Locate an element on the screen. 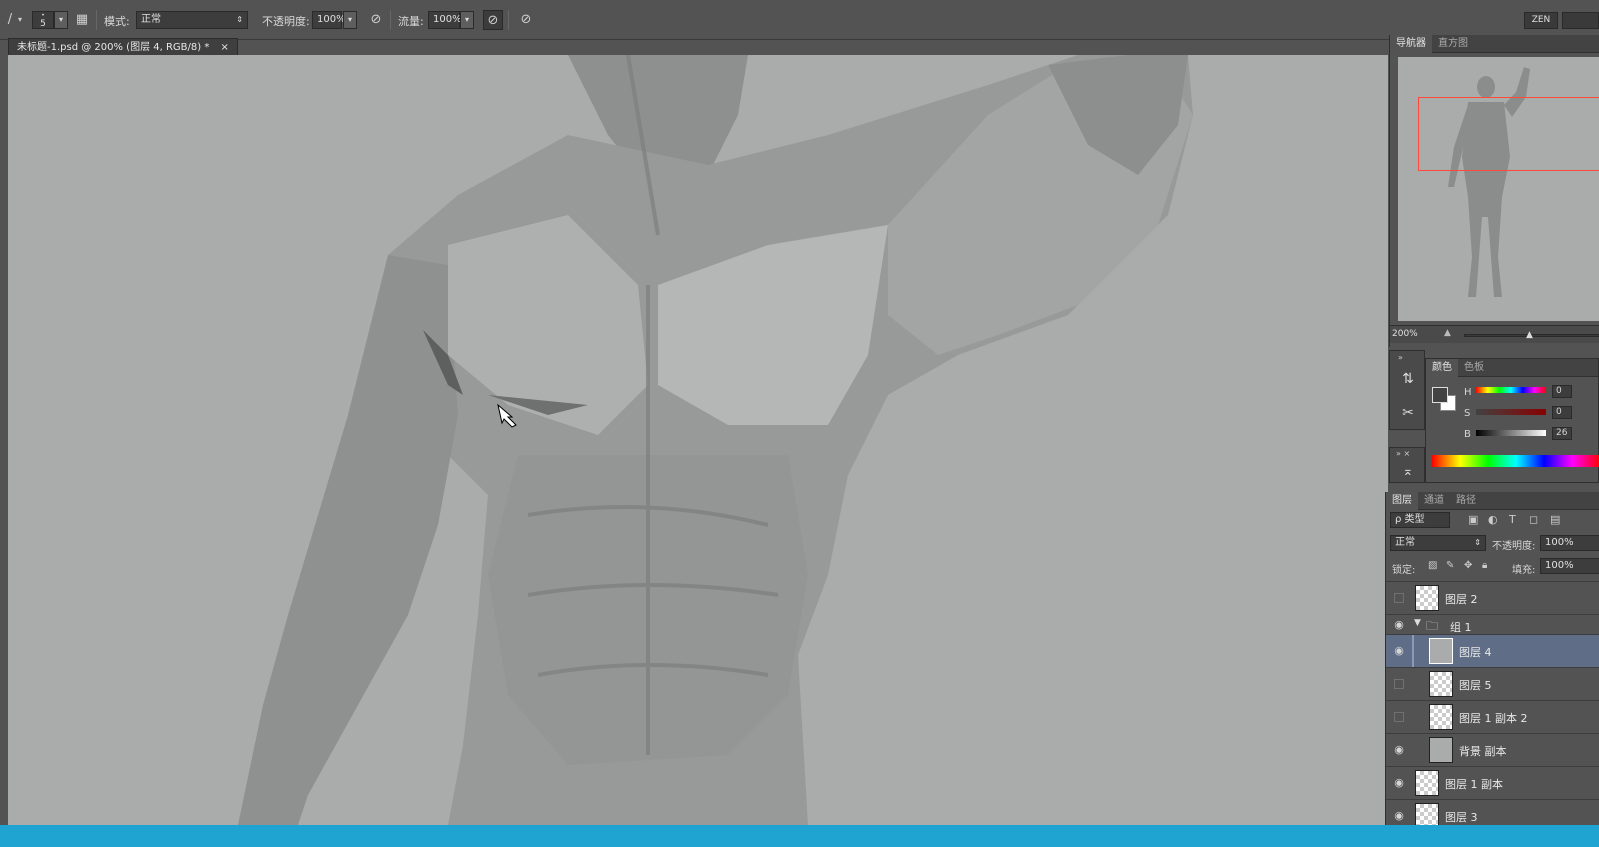 The image size is (1599, 847). fill-value: 100% is located at coordinates (1559, 565).